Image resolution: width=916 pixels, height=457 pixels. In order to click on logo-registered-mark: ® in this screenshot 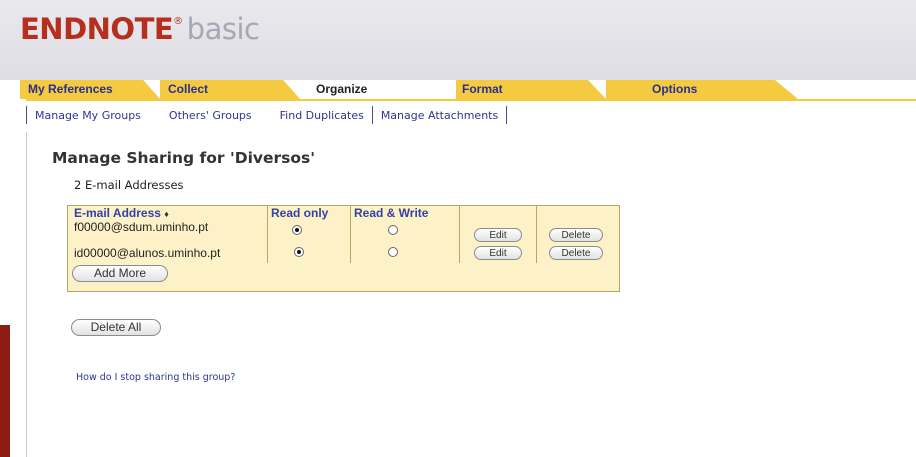, I will do `click(178, 21)`.